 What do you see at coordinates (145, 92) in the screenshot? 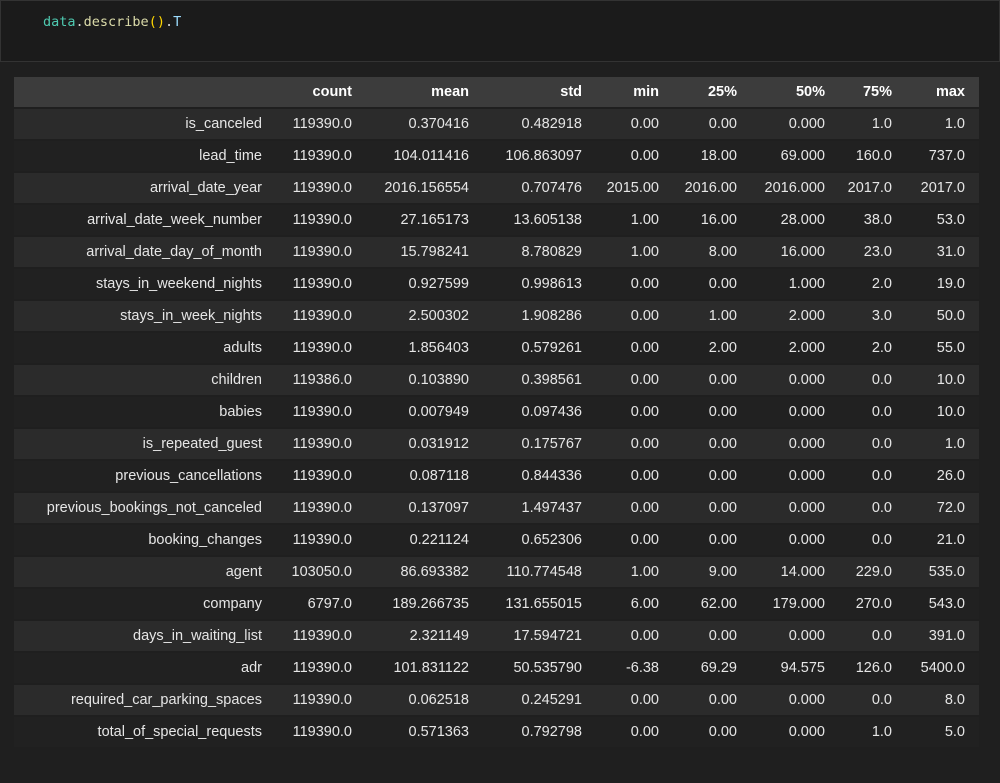
I see `index-column-header` at bounding box center [145, 92].